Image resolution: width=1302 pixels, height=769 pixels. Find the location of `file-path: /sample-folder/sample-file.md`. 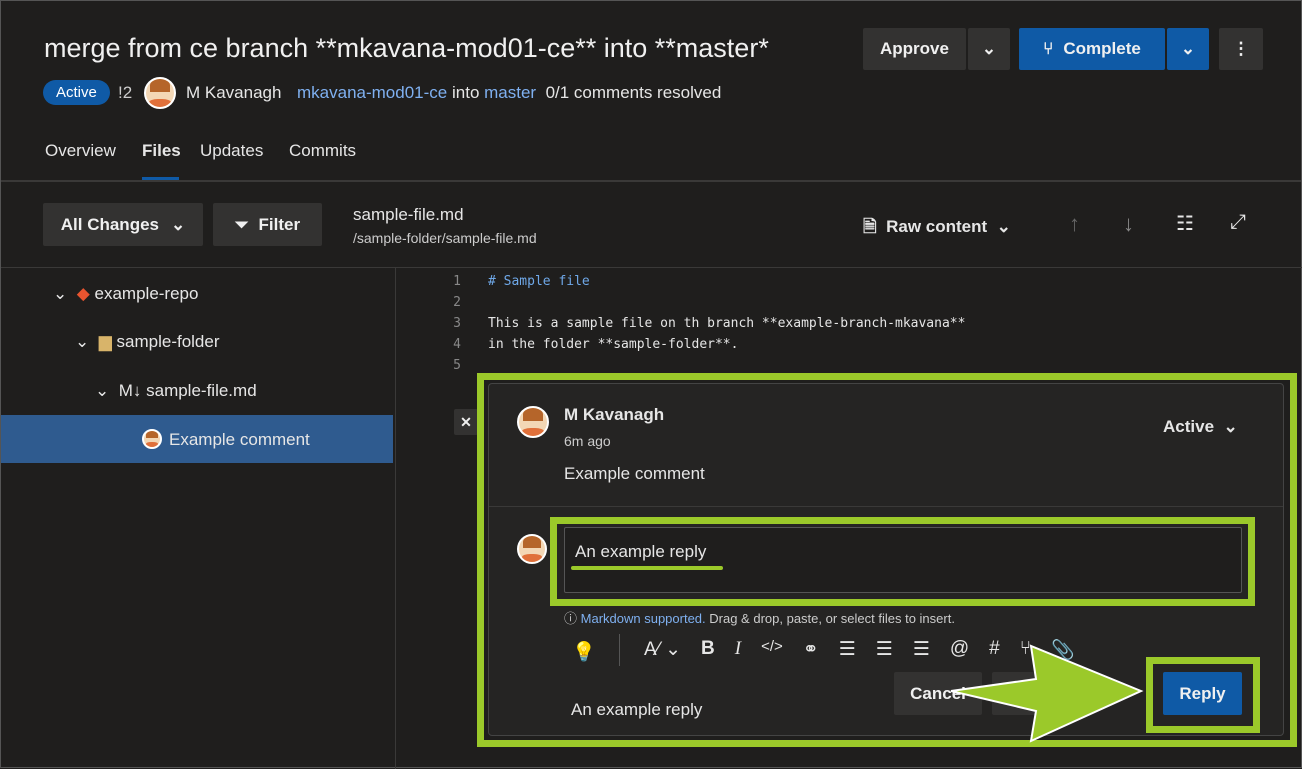

file-path: /sample-folder/sample-file.md is located at coordinates (445, 238).